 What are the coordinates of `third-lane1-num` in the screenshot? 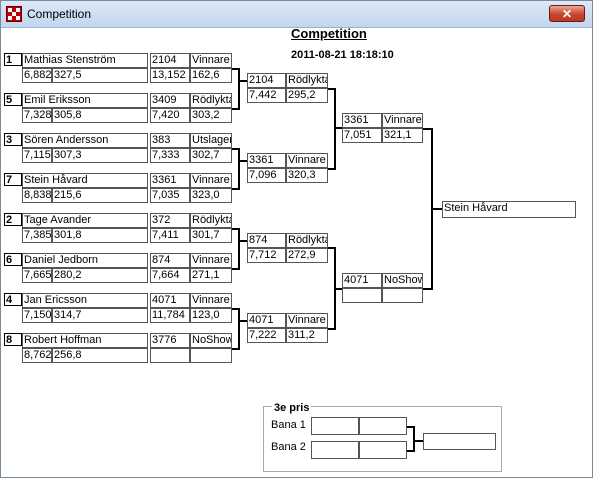 It's located at (335, 426).